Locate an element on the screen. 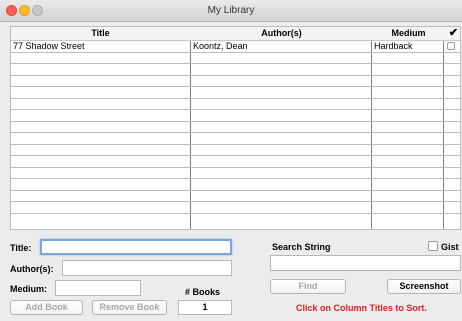  cell-title: 77 Shadow Street is located at coordinates (49, 46).